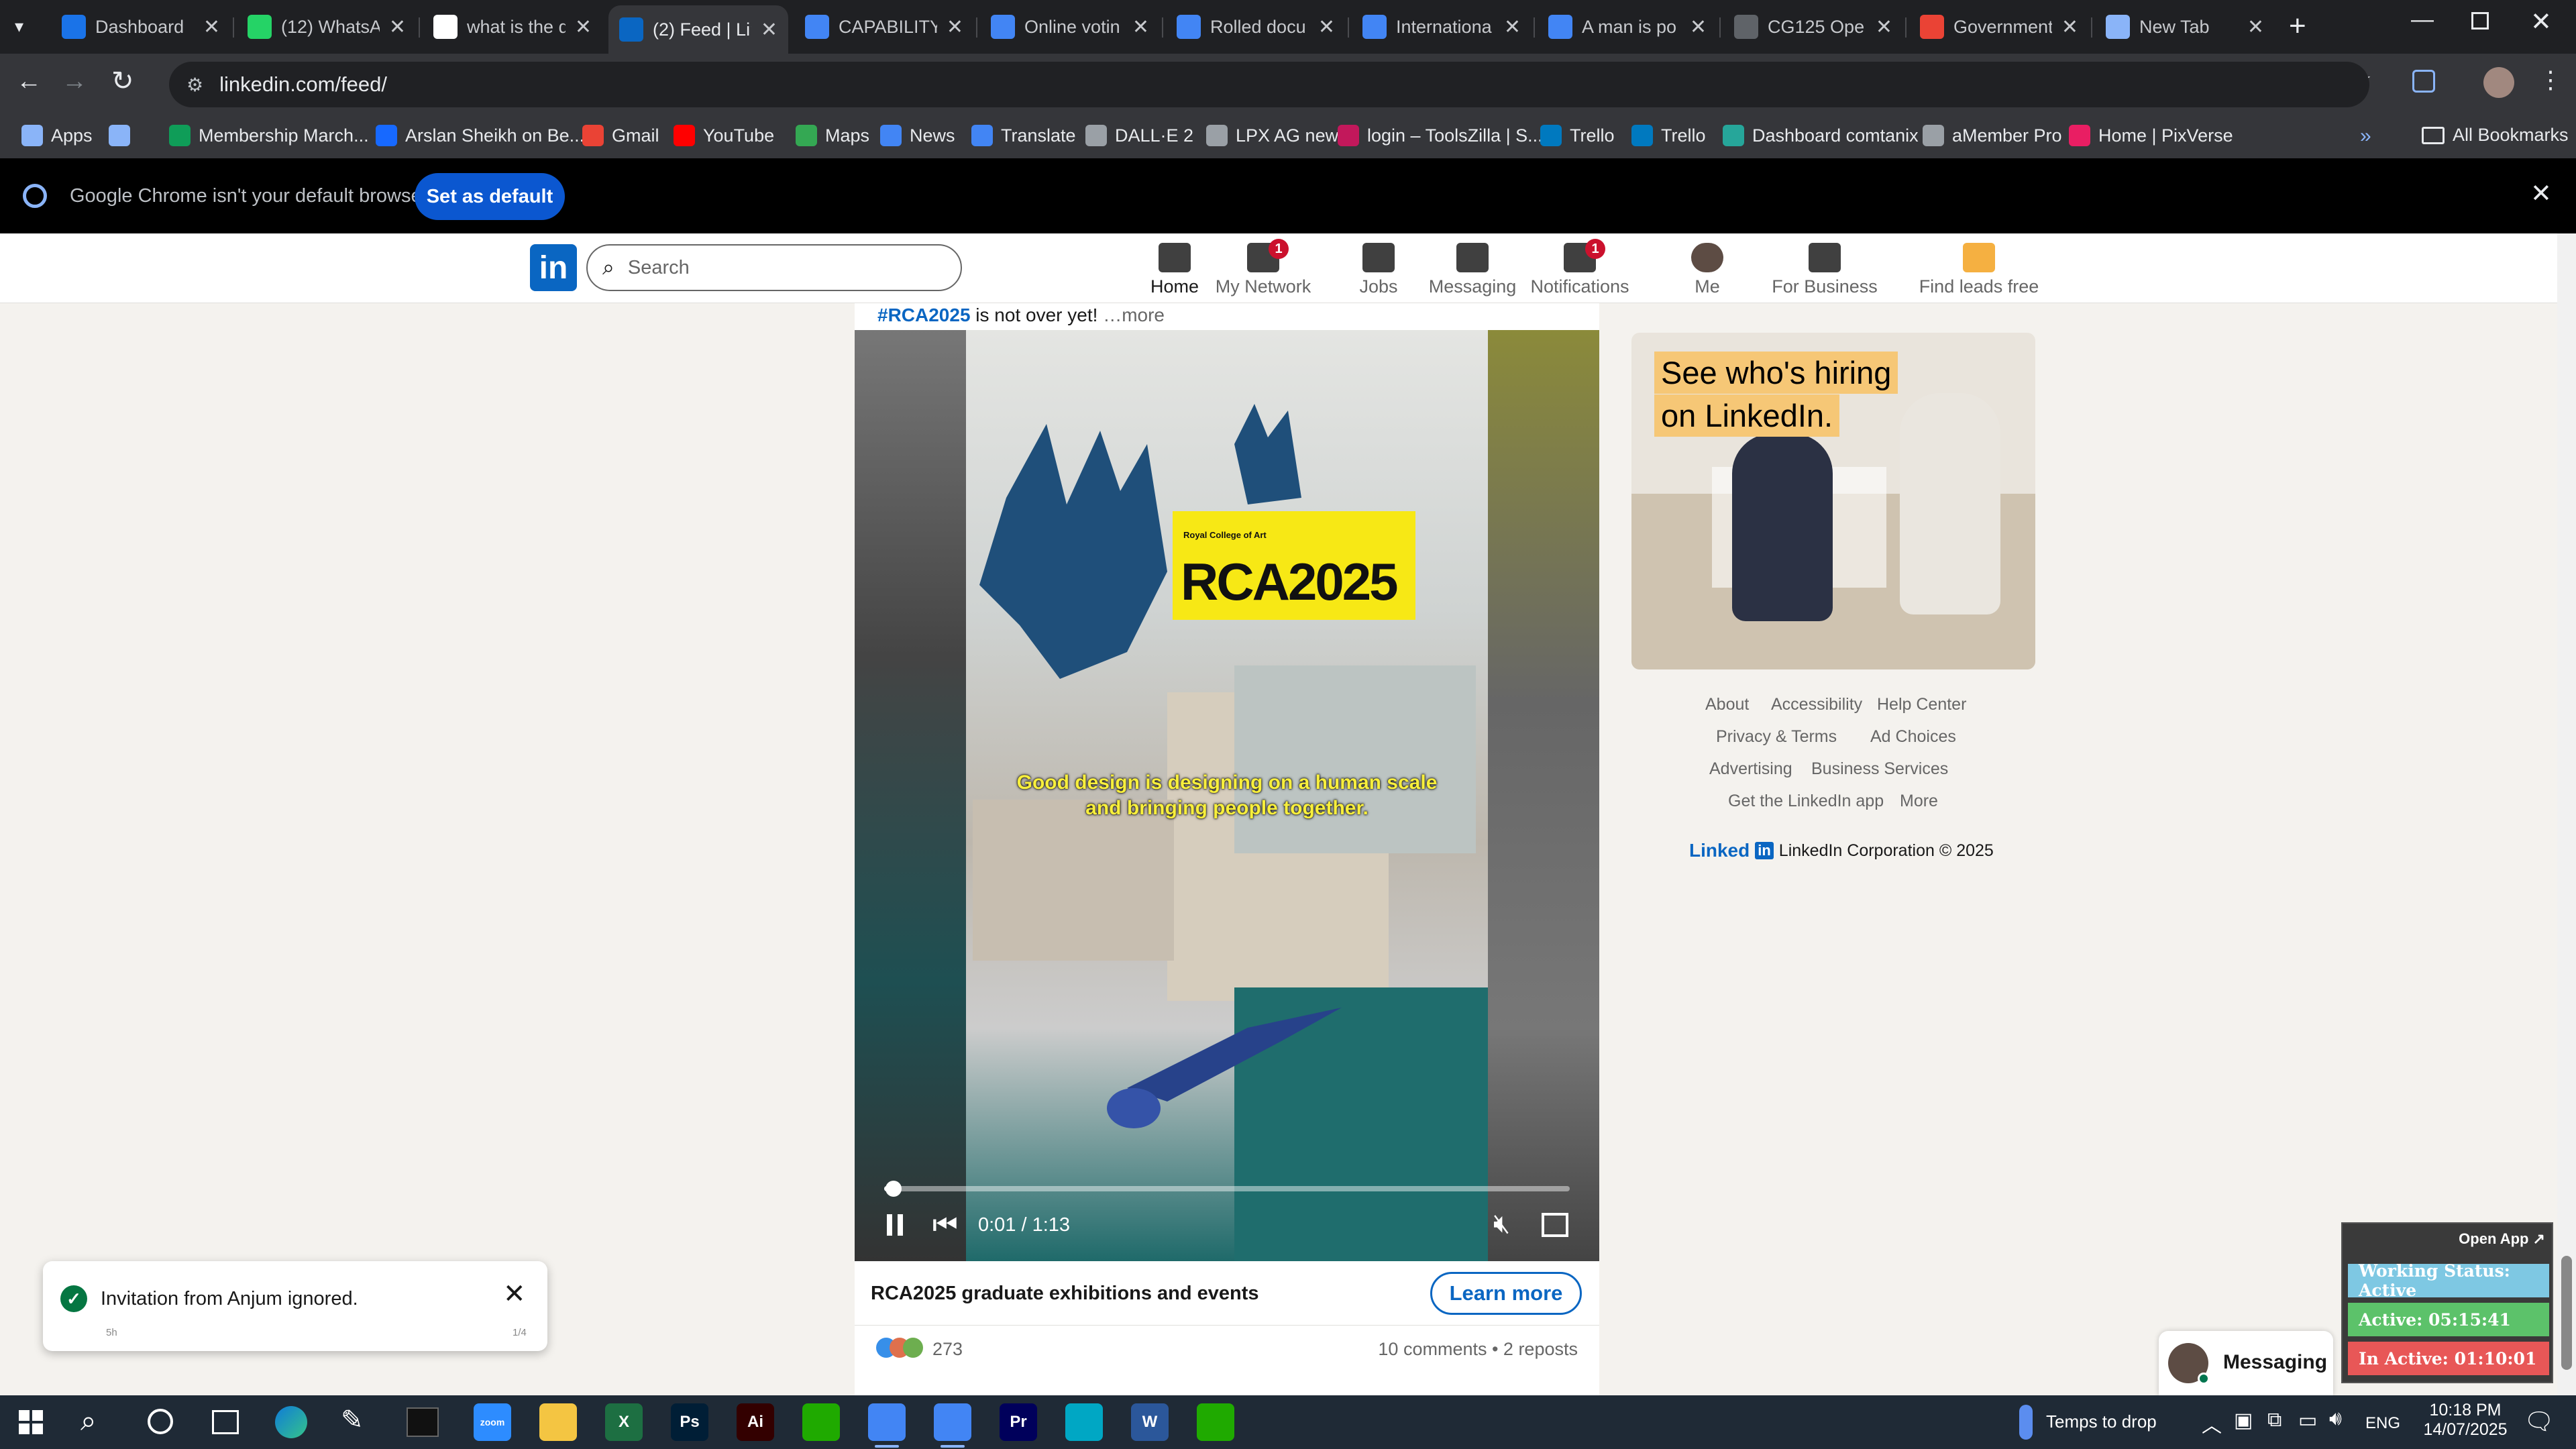  What do you see at coordinates (1139, 135) in the screenshot?
I see `bookmark-item: DALL·E 2` at bounding box center [1139, 135].